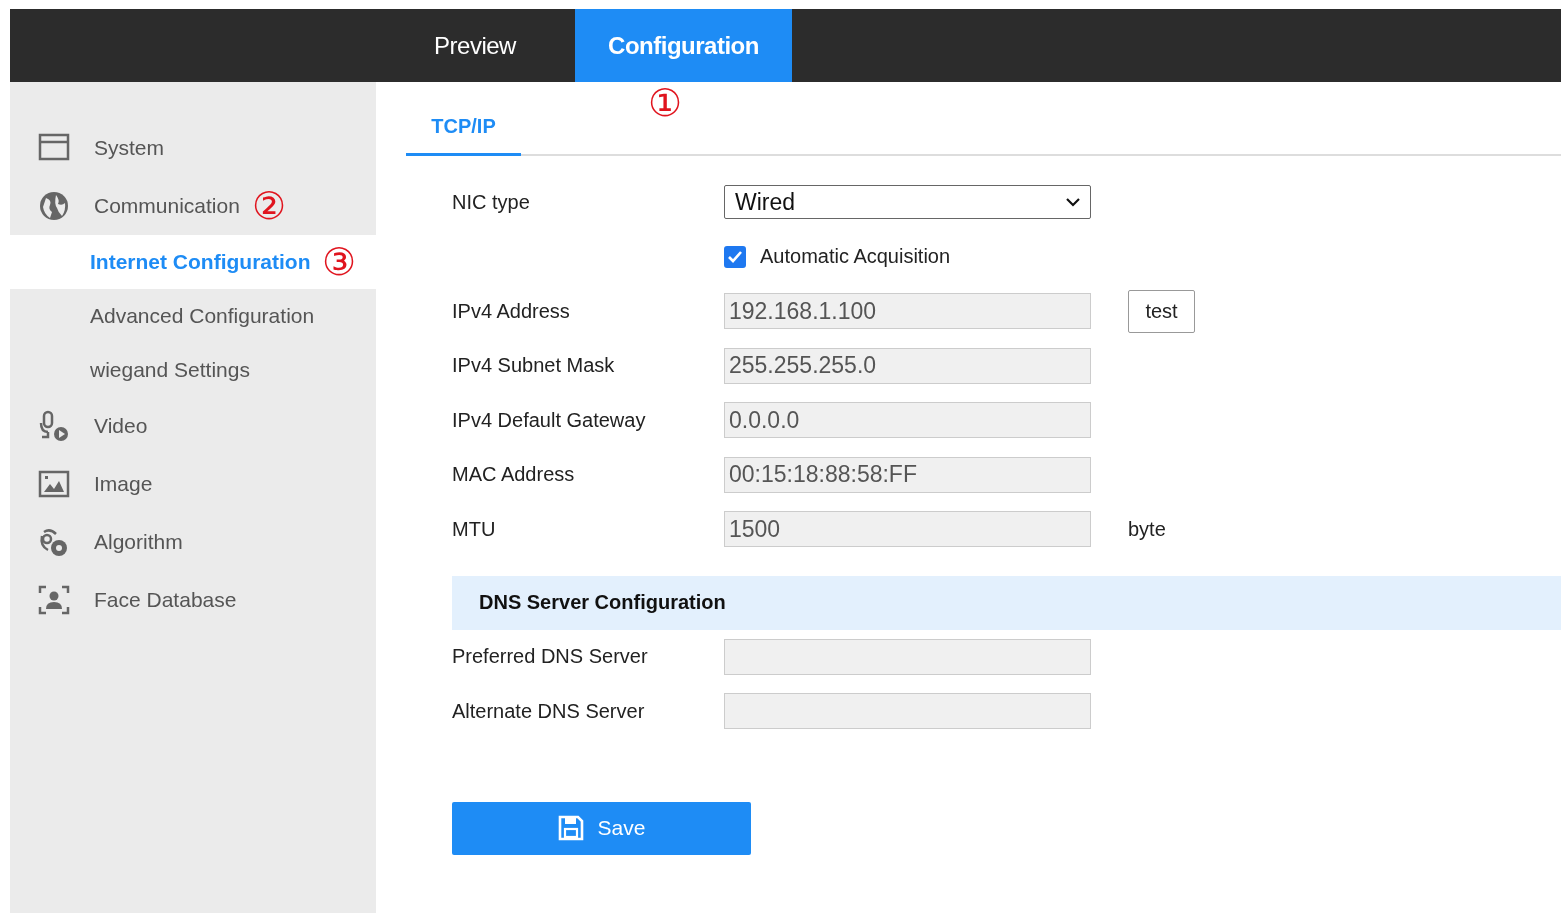  I want to click on sidebar-item: Face Database, so click(193, 600).